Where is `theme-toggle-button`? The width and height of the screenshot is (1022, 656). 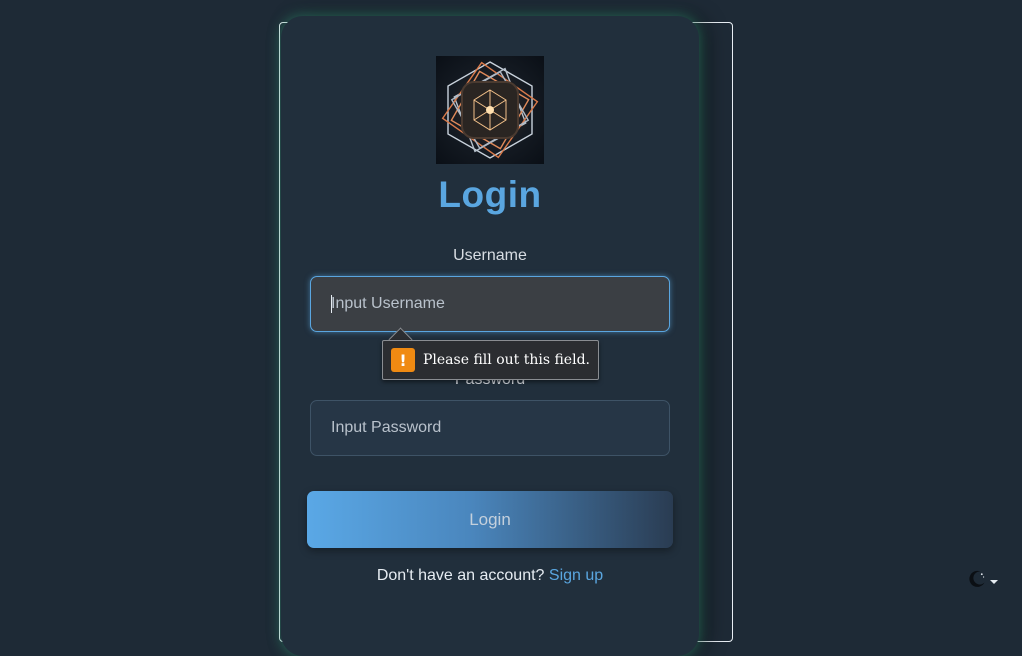 theme-toggle-button is located at coordinates (982, 581).